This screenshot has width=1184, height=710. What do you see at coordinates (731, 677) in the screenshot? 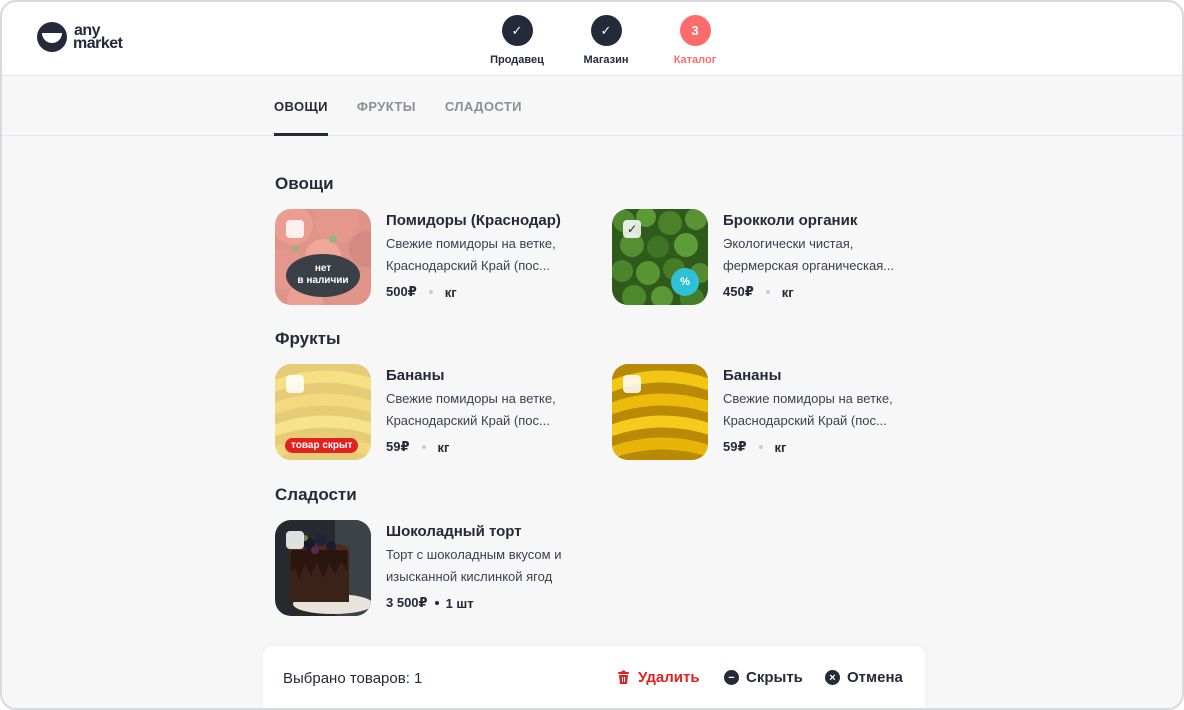
I see `minus-circle-icon: −` at bounding box center [731, 677].